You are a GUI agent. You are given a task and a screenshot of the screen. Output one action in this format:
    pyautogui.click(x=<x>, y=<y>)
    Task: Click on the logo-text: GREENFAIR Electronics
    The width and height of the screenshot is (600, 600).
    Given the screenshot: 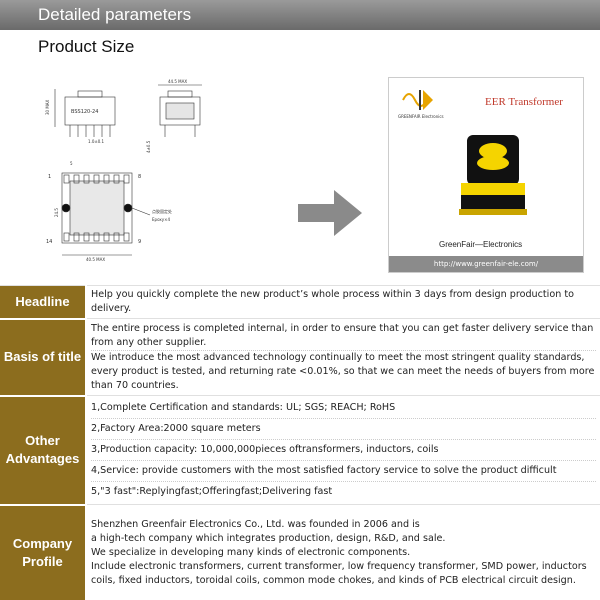 What is the action you would take?
    pyautogui.click(x=421, y=116)
    